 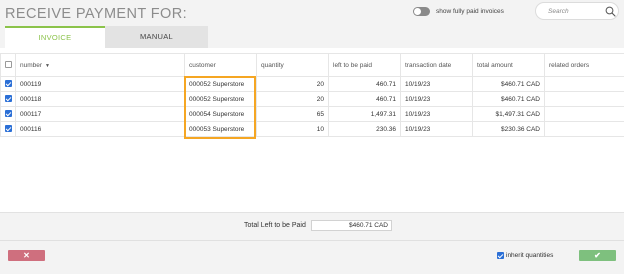 What do you see at coordinates (31, 65) in the screenshot?
I see `column-header-label: number` at bounding box center [31, 65].